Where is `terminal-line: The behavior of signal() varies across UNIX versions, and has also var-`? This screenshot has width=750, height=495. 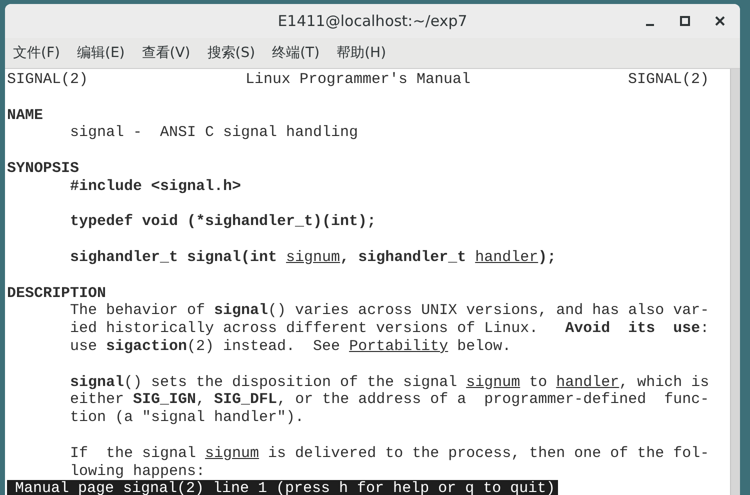
terminal-line: The behavior of signal() varies across UNIX versions, and has also var- is located at coordinates (390, 311).